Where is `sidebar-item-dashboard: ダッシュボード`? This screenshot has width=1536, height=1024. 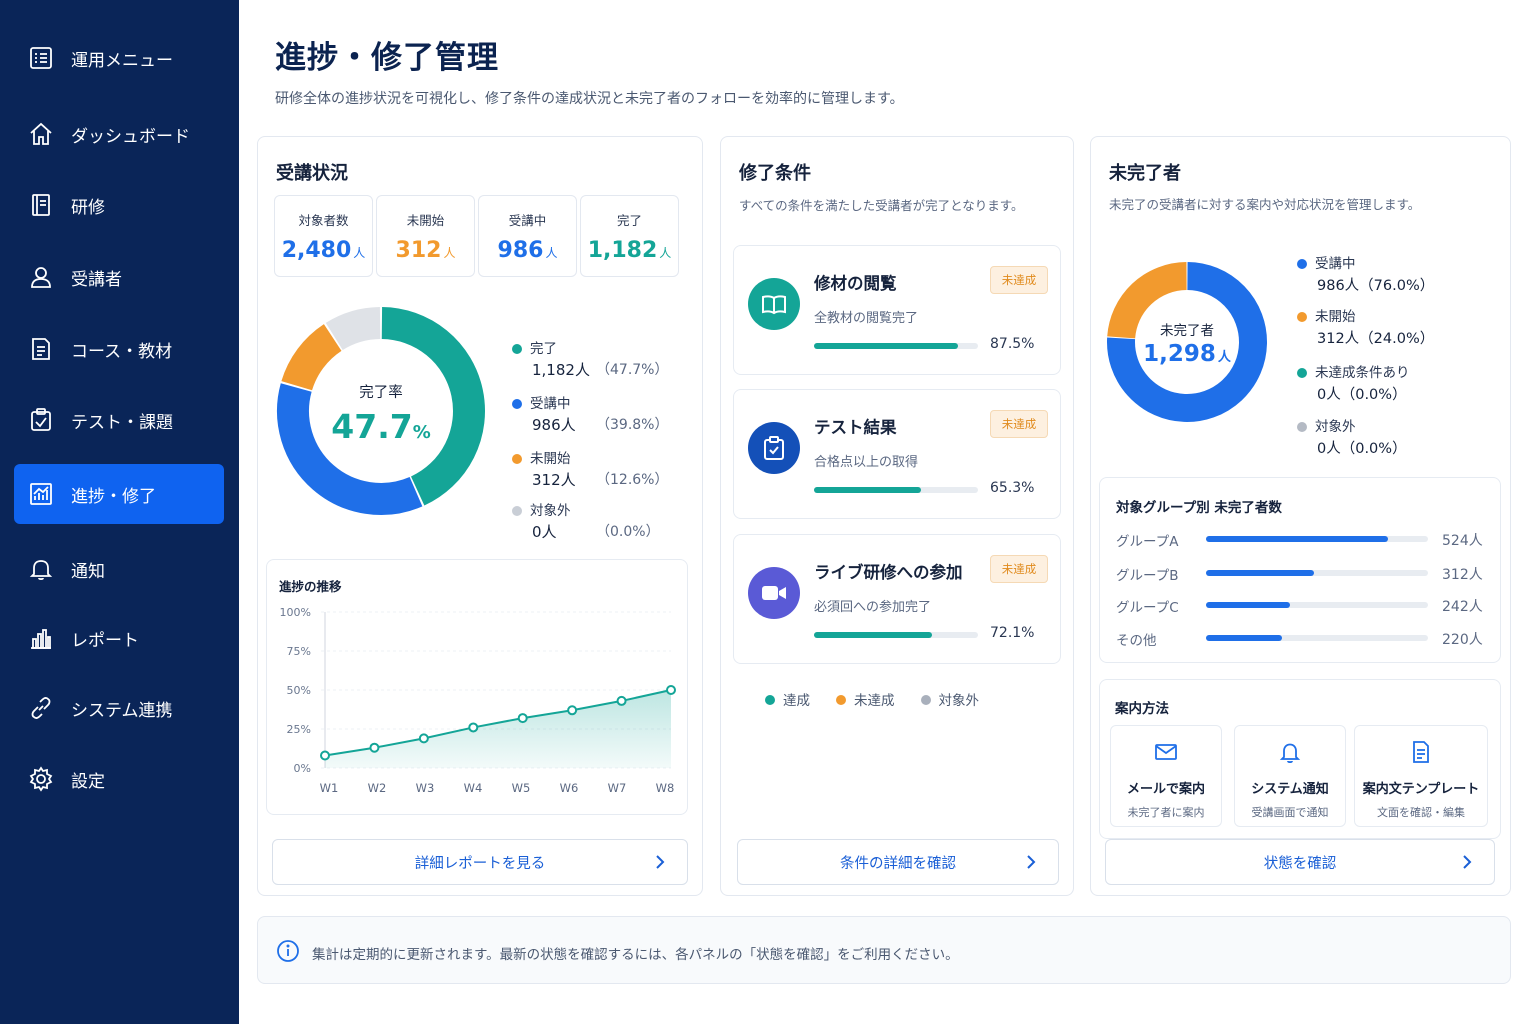 sidebar-item-dashboard: ダッシュボード is located at coordinates (119, 134).